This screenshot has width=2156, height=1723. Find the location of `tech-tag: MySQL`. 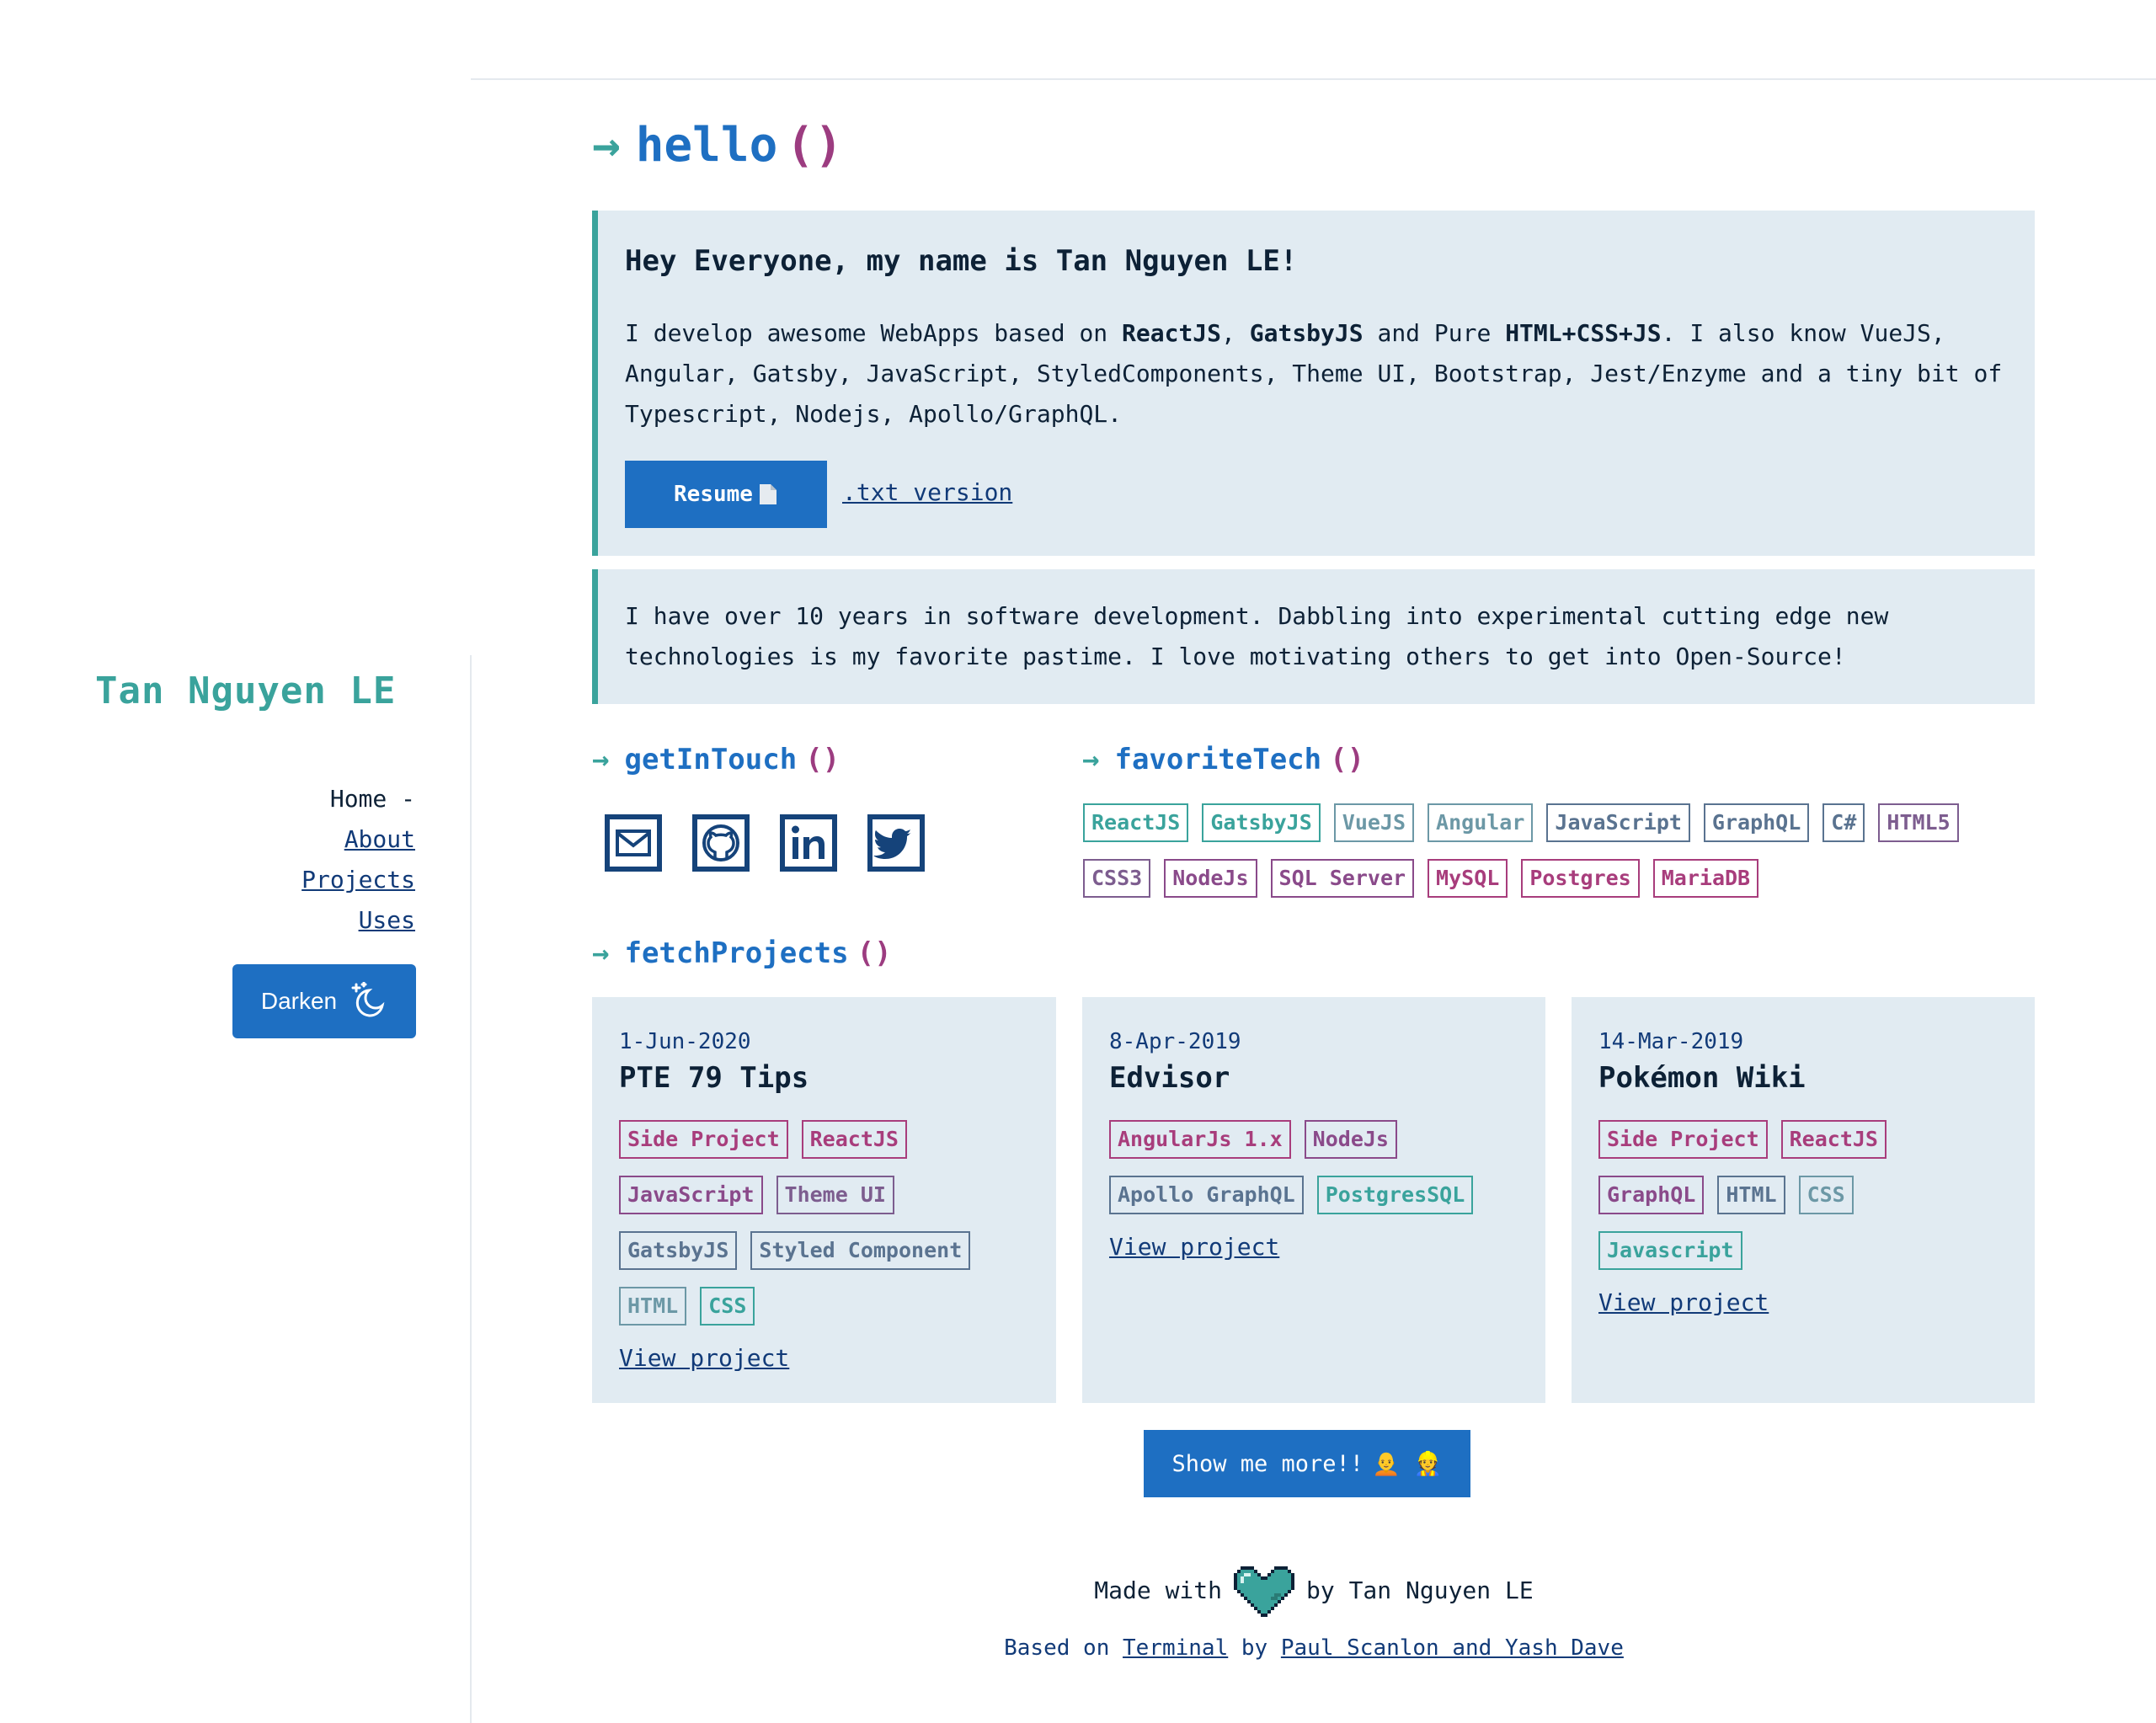

tech-tag: MySQL is located at coordinates (1468, 879).